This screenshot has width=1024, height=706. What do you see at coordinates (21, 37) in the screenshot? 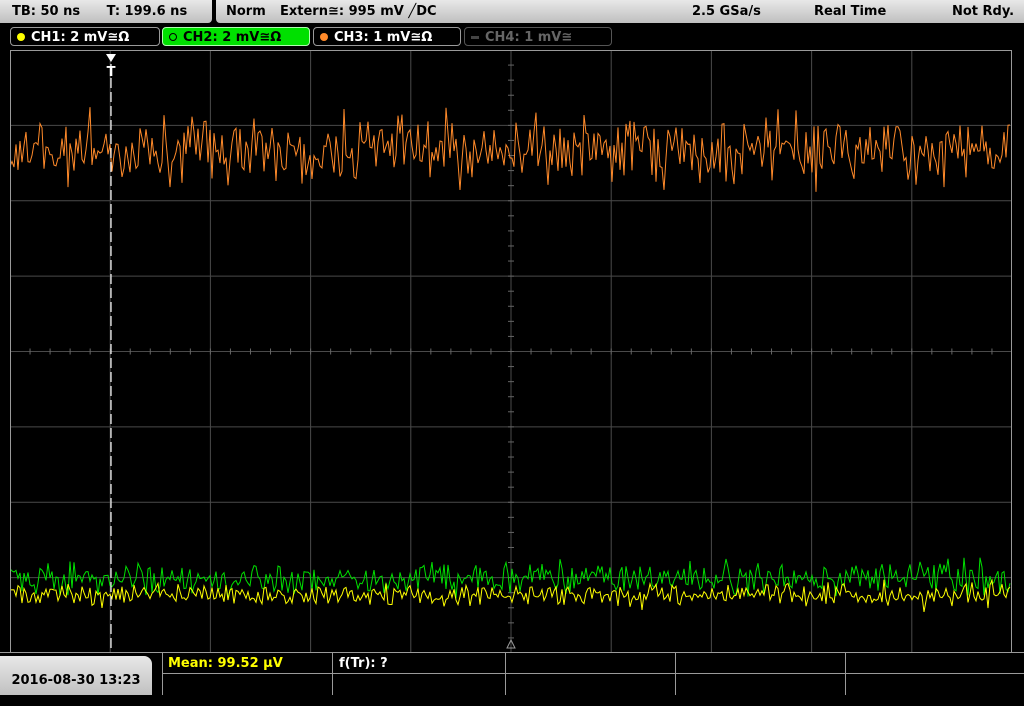
I see `ch1-indicator-icon` at bounding box center [21, 37].